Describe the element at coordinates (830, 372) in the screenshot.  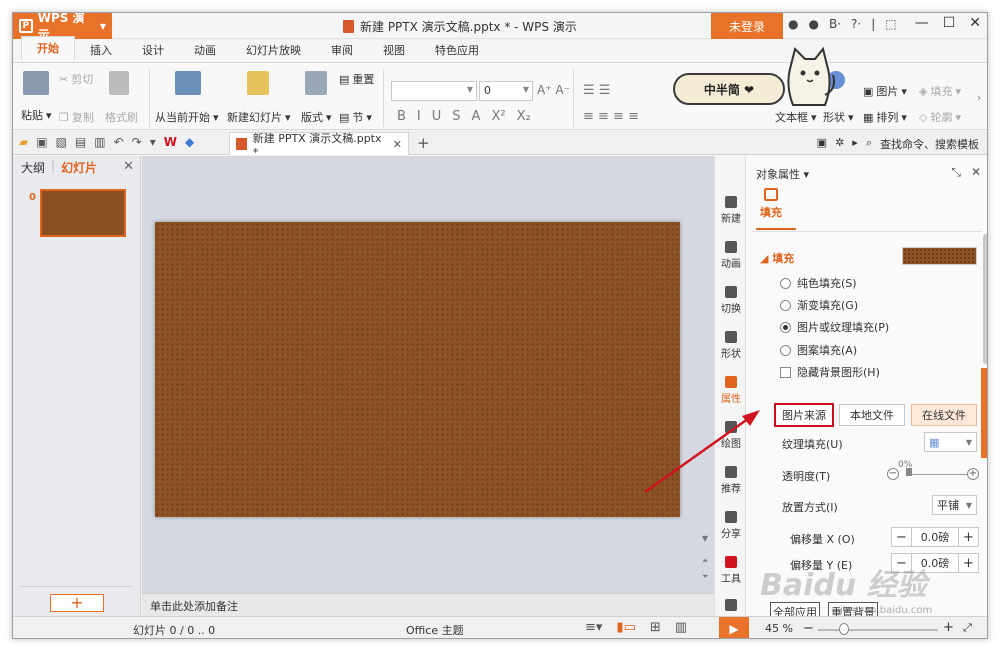
I see `hide-background-option: 隐藏背景图形(H)` at that location.